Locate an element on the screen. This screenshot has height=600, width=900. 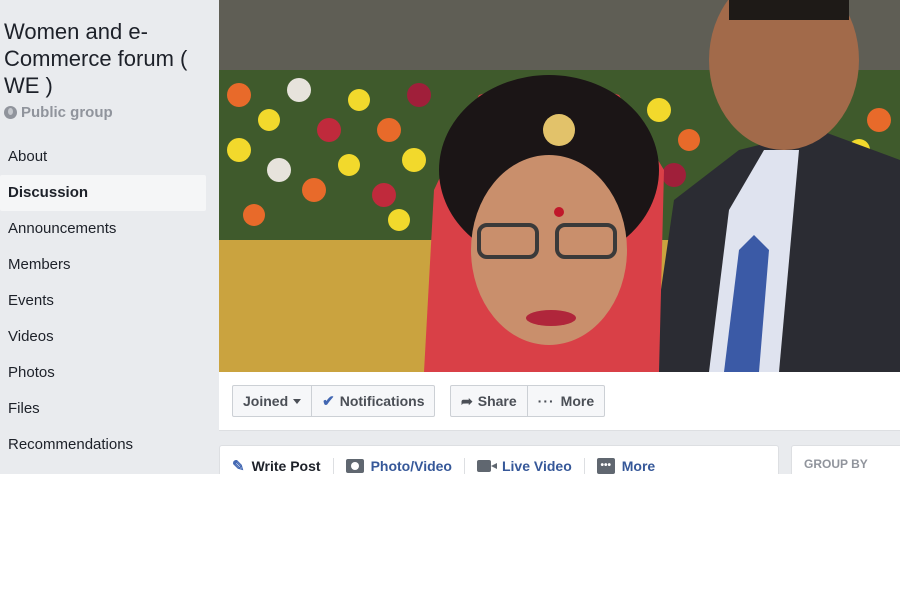
sidebar-item-announcements: Announcements is located at coordinates (103, 229).